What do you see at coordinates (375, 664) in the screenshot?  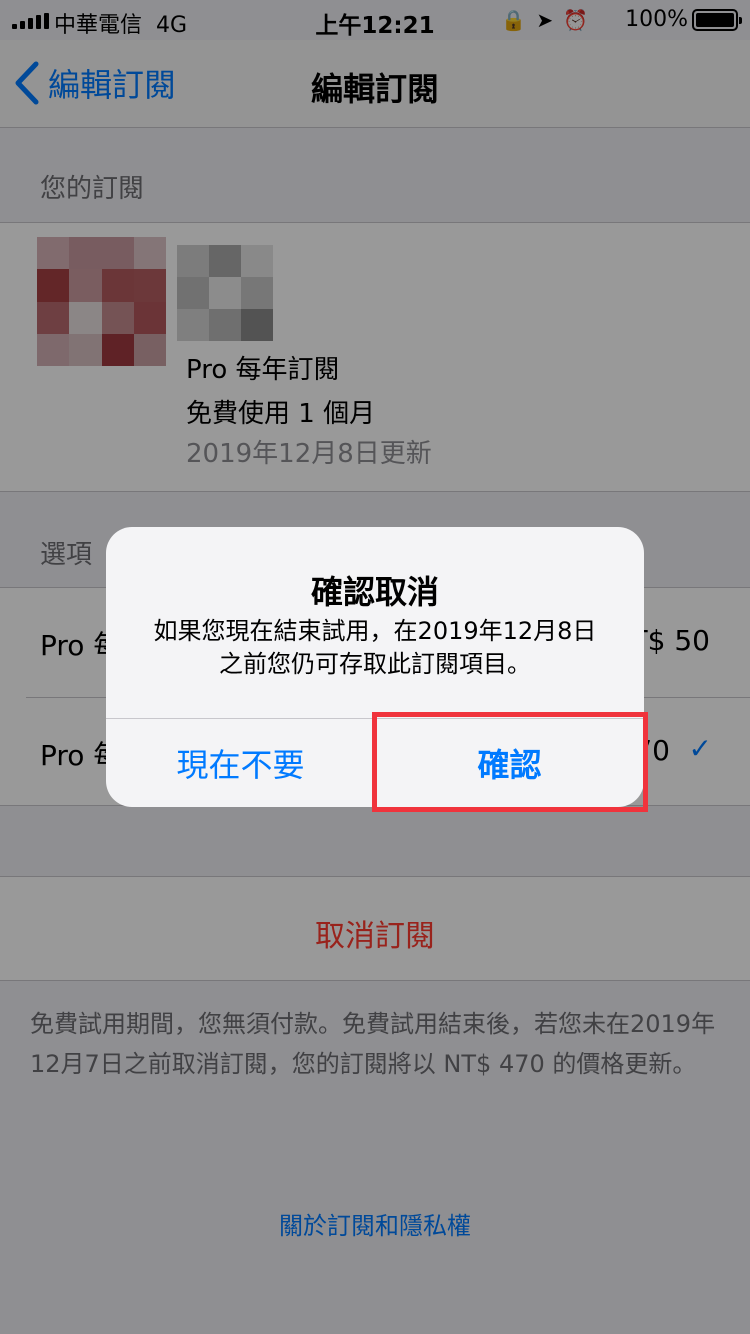 I see `alert-message-line: 之前您仍可存取此訂閱項目。` at bounding box center [375, 664].